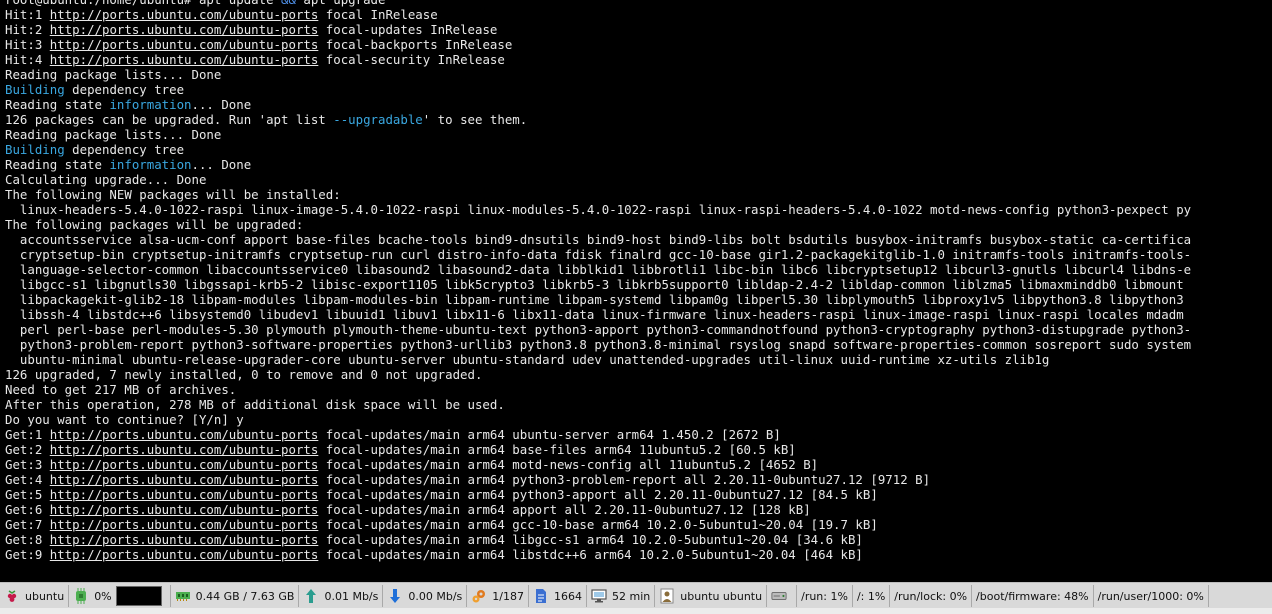  I want to click on menu-ubuntu-label: ubuntu, so click(45, 596).